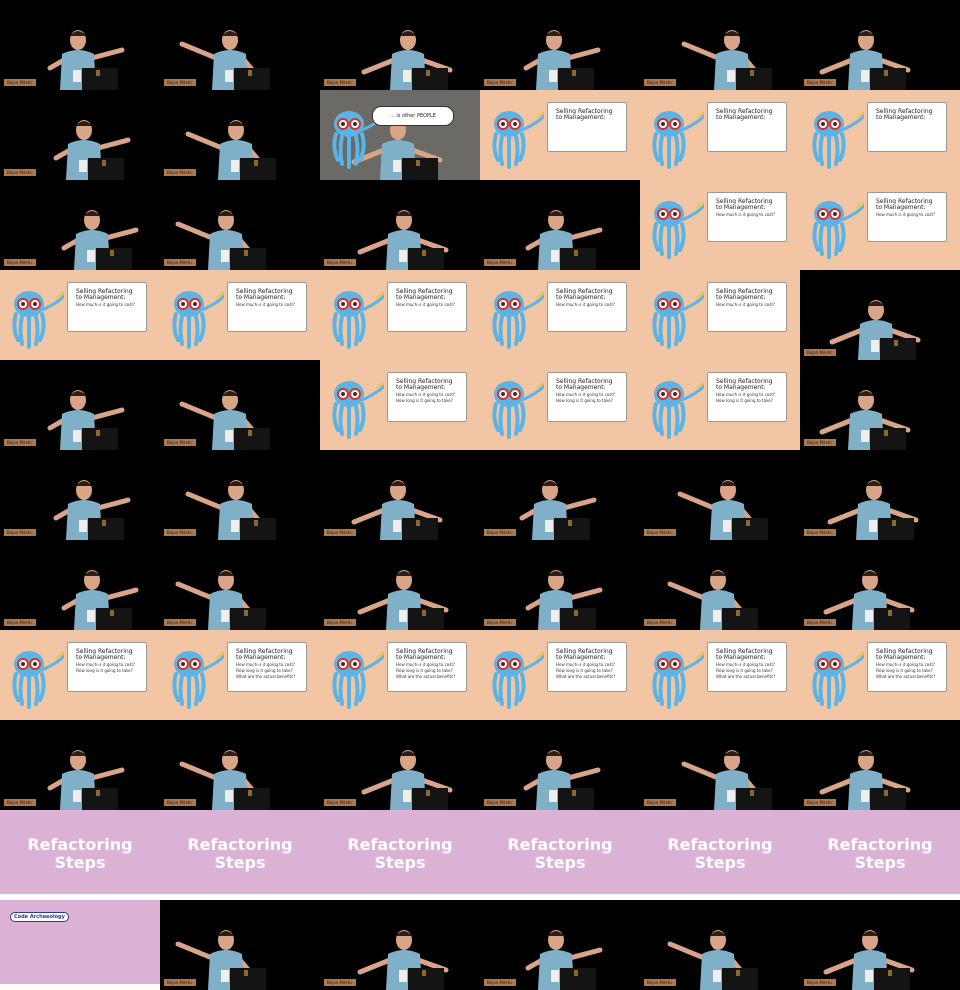  What do you see at coordinates (747, 127) in the screenshot?
I see `slide-card: Selling Refactoring to Management:` at bounding box center [747, 127].